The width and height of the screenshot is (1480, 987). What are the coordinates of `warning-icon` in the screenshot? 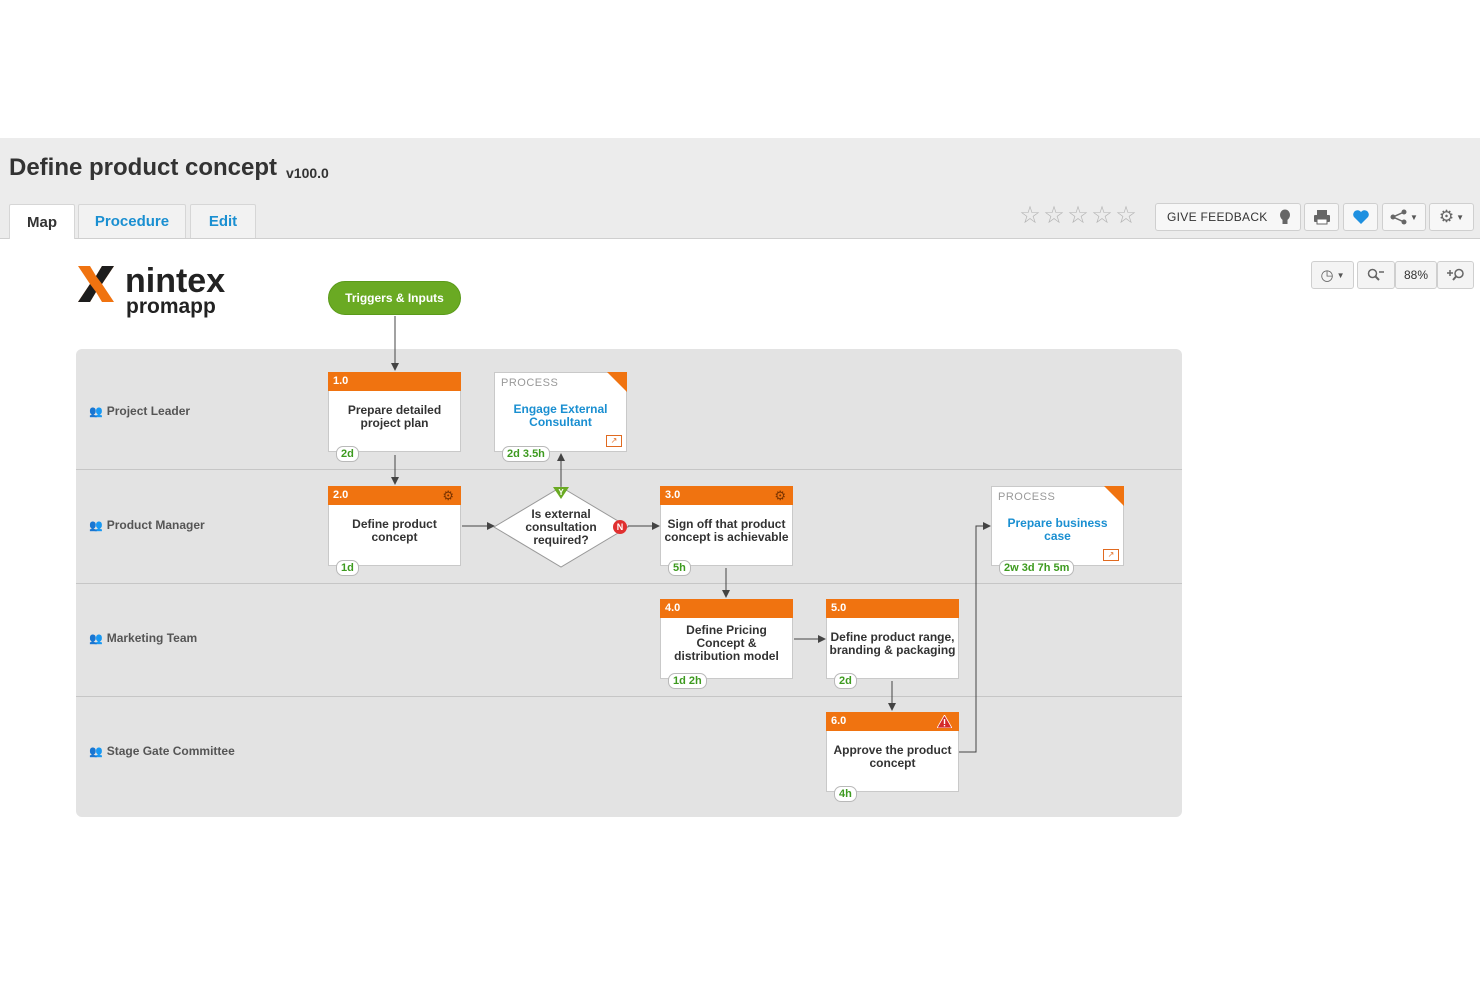 It's located at (944, 722).